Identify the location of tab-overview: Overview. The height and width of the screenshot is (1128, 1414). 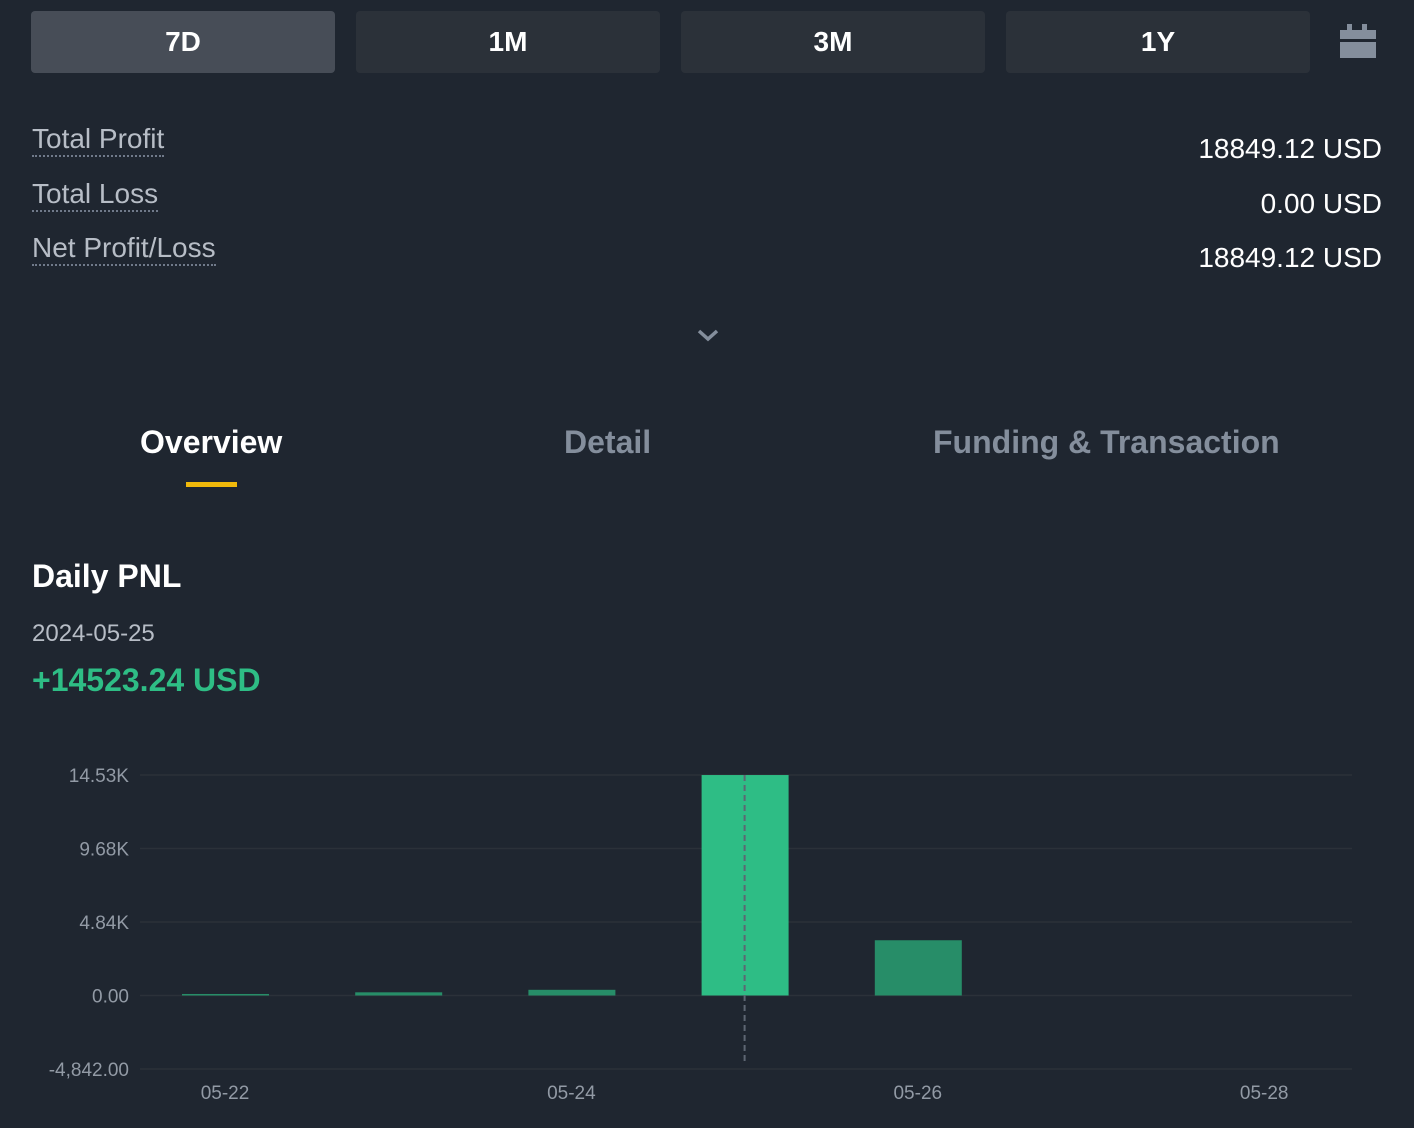
(211, 442).